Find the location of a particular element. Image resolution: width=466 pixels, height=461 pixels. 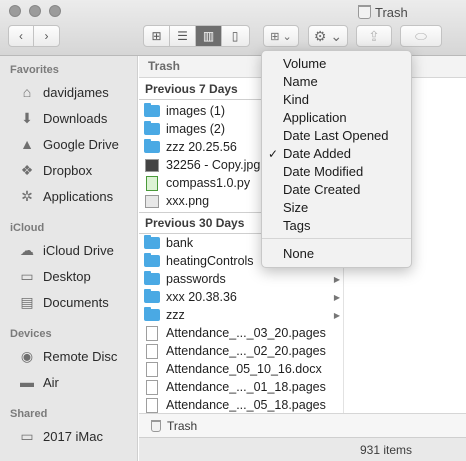

sidebar-item-desktop: ▭ Desktop is located at coordinates (54, 276).